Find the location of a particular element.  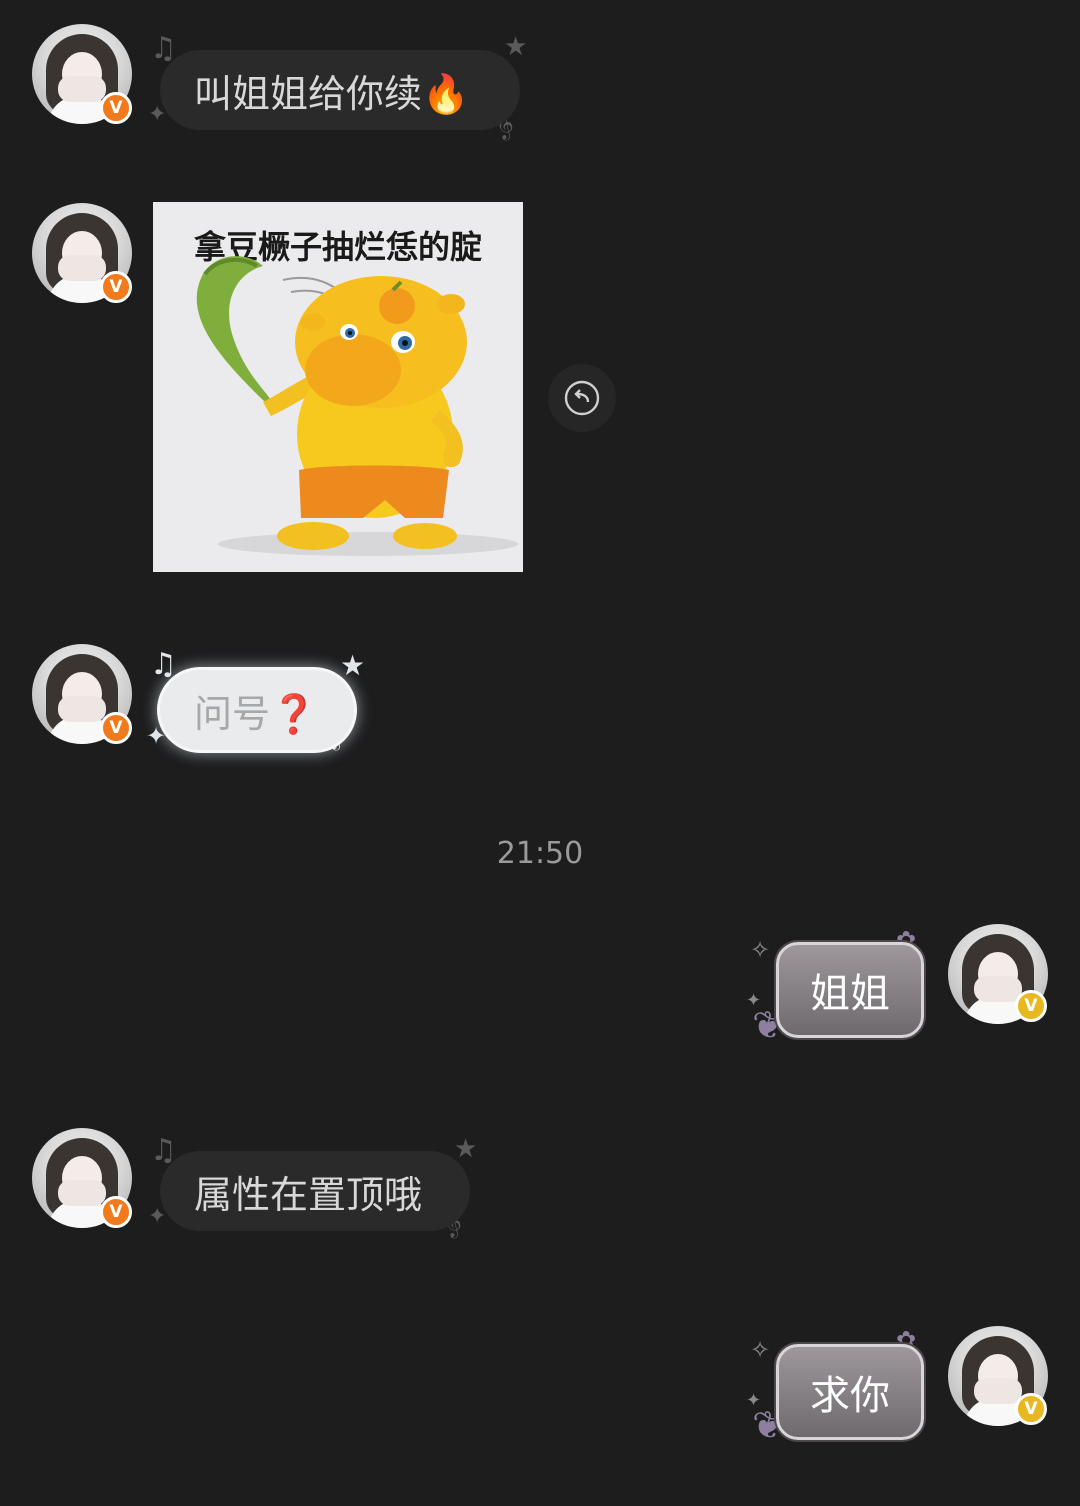

message-bubble: 叫姐姐给你续🔥 is located at coordinates (340, 90).